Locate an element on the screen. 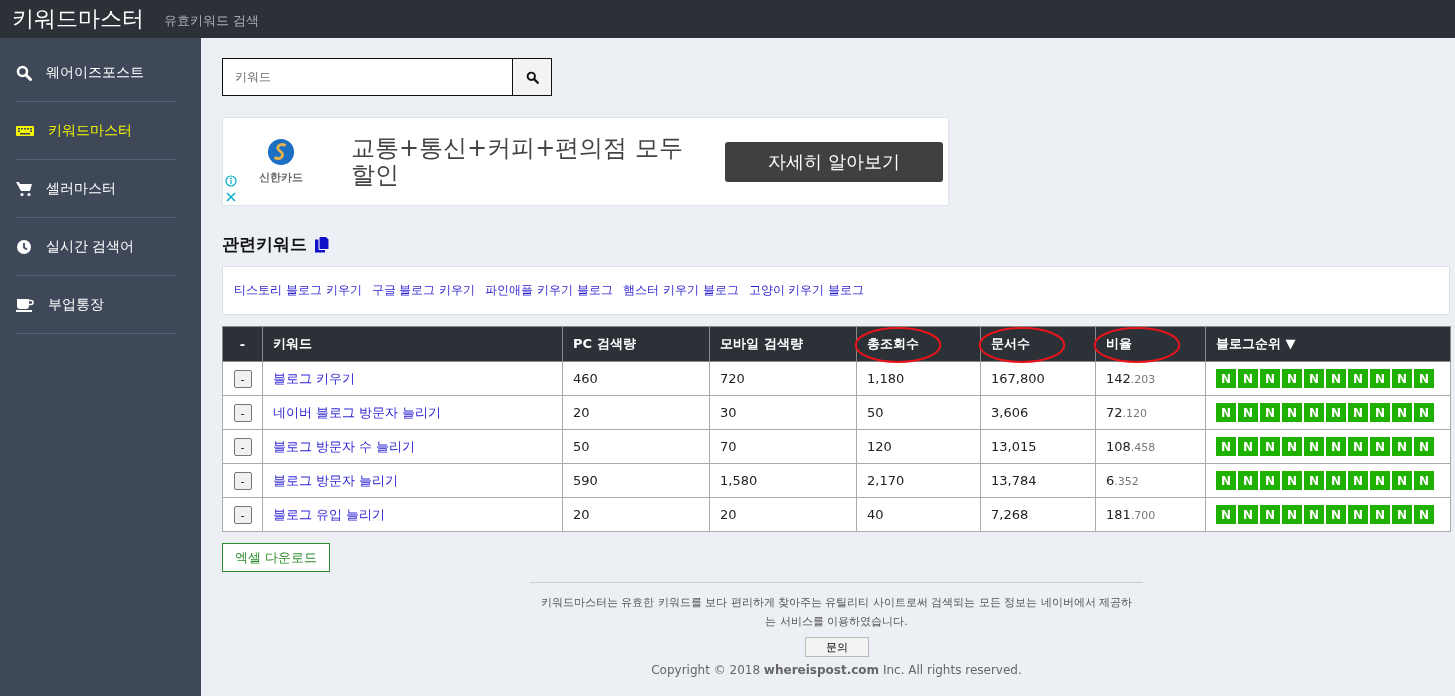  sidebar-item: 실시간 검색어 is located at coordinates (96, 247).